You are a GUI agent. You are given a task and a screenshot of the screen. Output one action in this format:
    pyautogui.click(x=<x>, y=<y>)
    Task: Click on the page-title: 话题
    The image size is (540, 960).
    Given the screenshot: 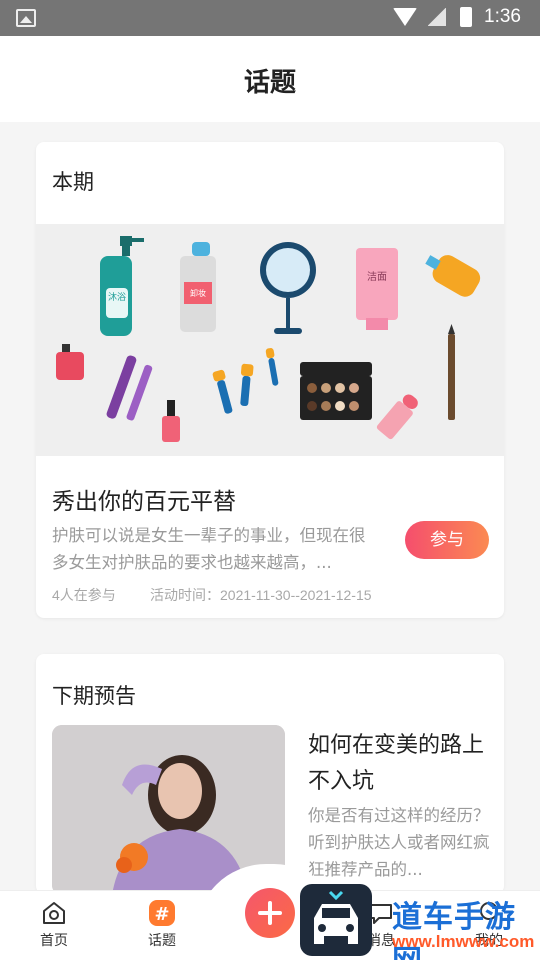 What is the action you would take?
    pyautogui.click(x=269, y=83)
    